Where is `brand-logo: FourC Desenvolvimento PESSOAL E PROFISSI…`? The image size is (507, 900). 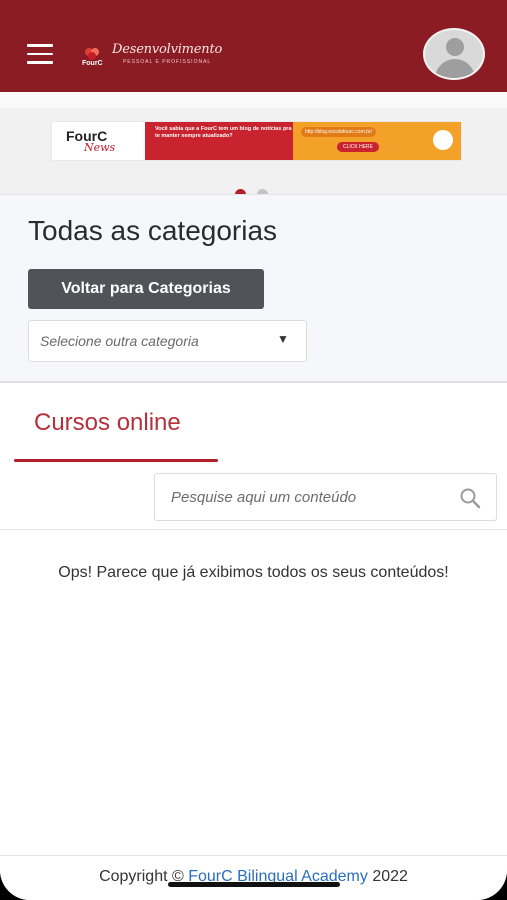 brand-logo: FourC Desenvolvimento PESSOAL E PROFISSI… is located at coordinates (152, 55).